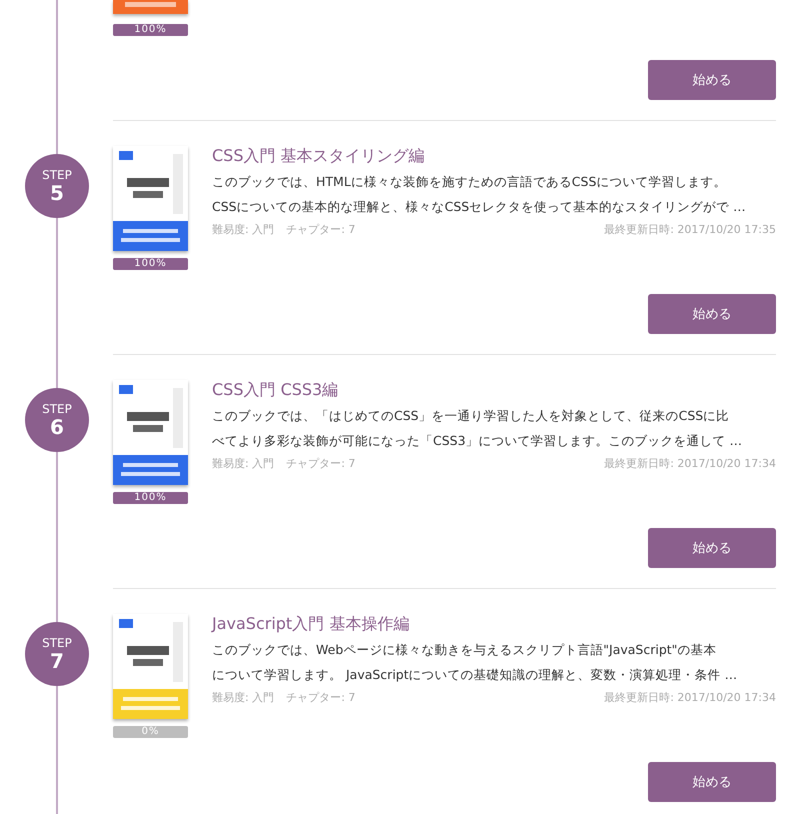 This screenshot has width=799, height=814. Describe the element at coordinates (471, 416) in the screenshot. I see `description-text: このブックでは、「はじめてのCSS」を一通り学習した人を対象として、従来のCSSに比` at that location.